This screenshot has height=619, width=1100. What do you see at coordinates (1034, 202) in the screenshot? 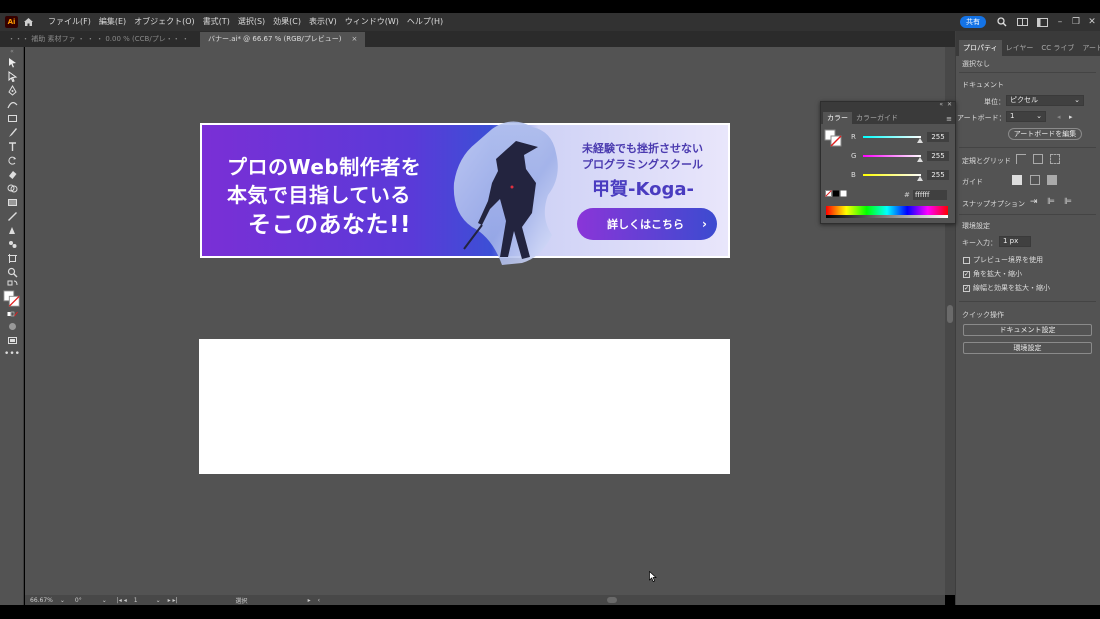
I see `snap-to-point-icon: ⇥` at bounding box center [1034, 202].